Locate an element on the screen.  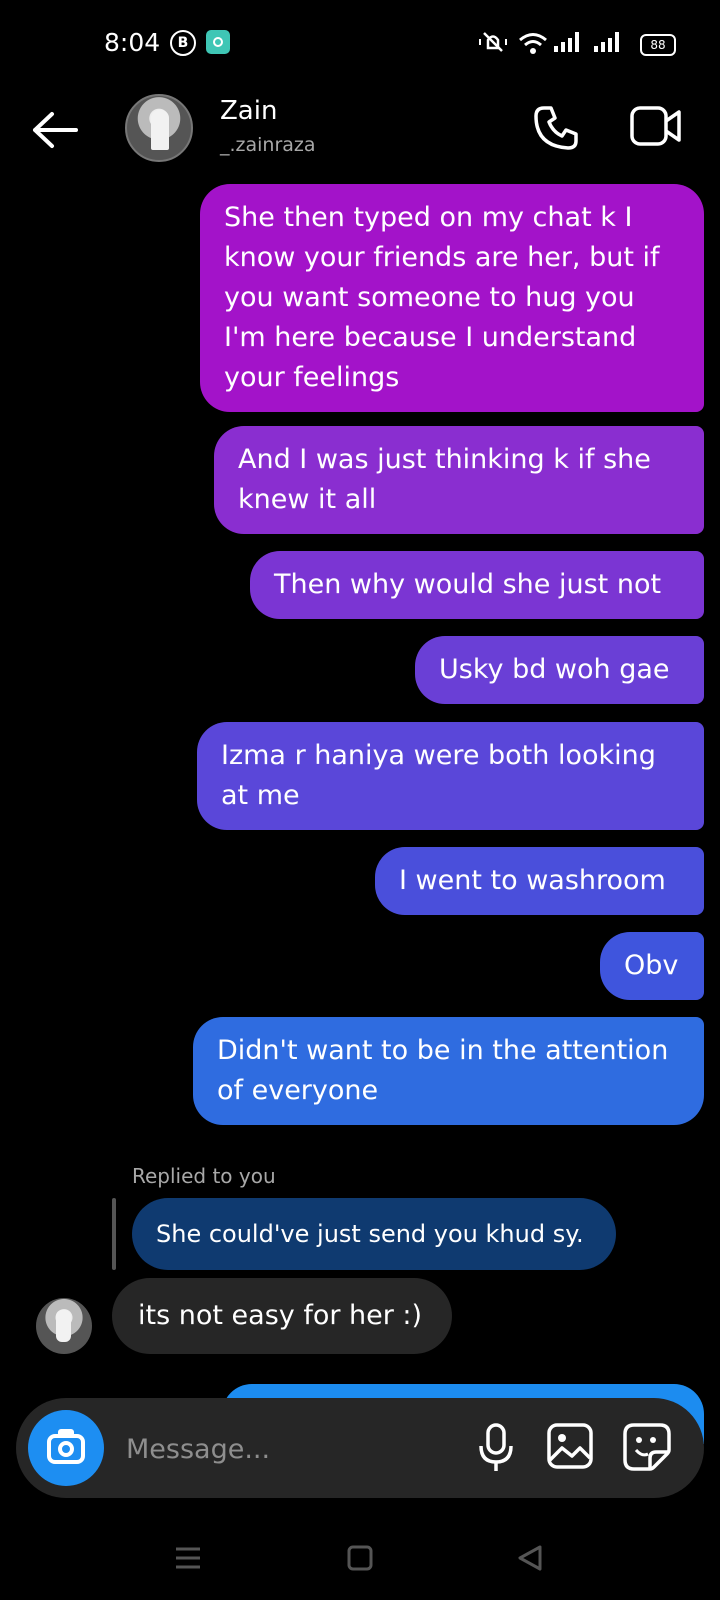
contact-avatar is located at coordinates (159, 128).